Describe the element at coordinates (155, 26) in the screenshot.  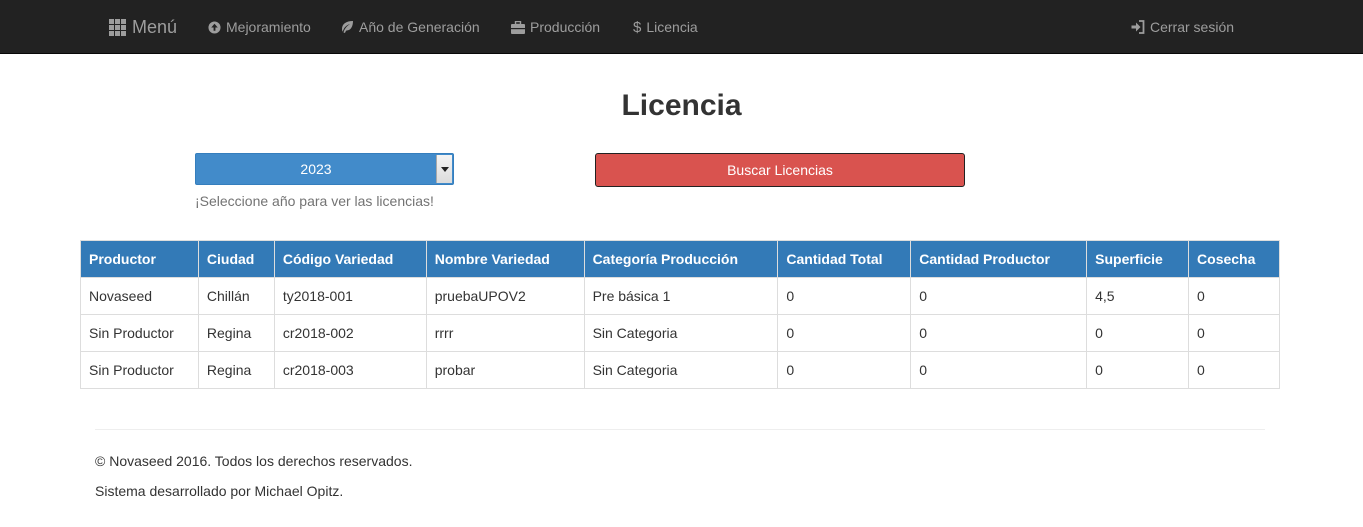
I see `menu-brand-label: Menú` at that location.